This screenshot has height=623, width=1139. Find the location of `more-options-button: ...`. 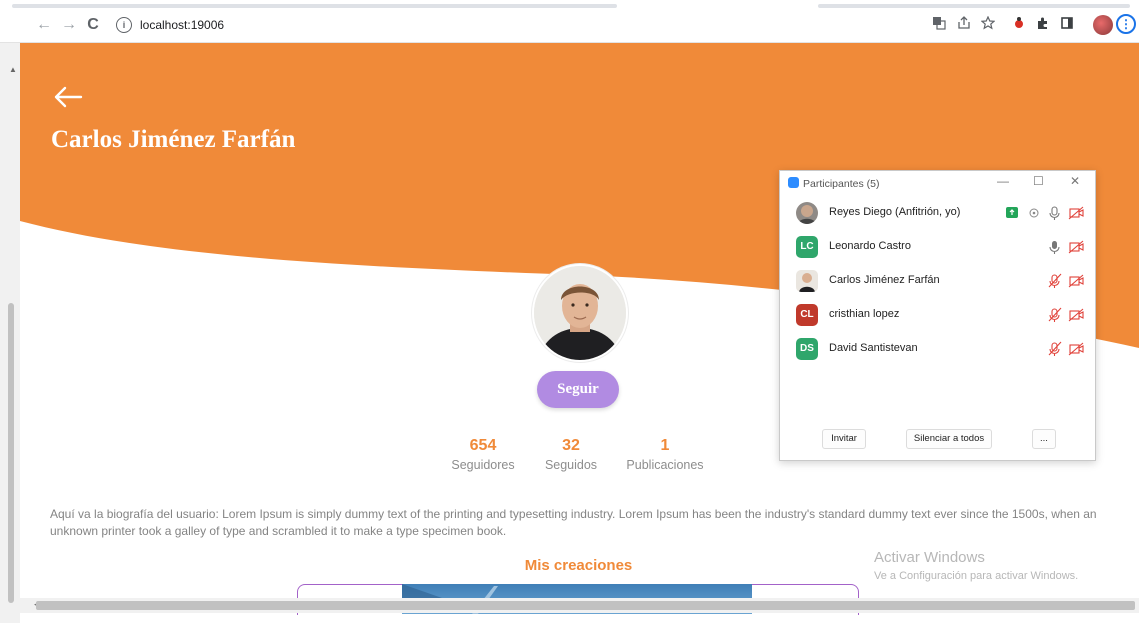

more-options-button: ... is located at coordinates (1044, 439).